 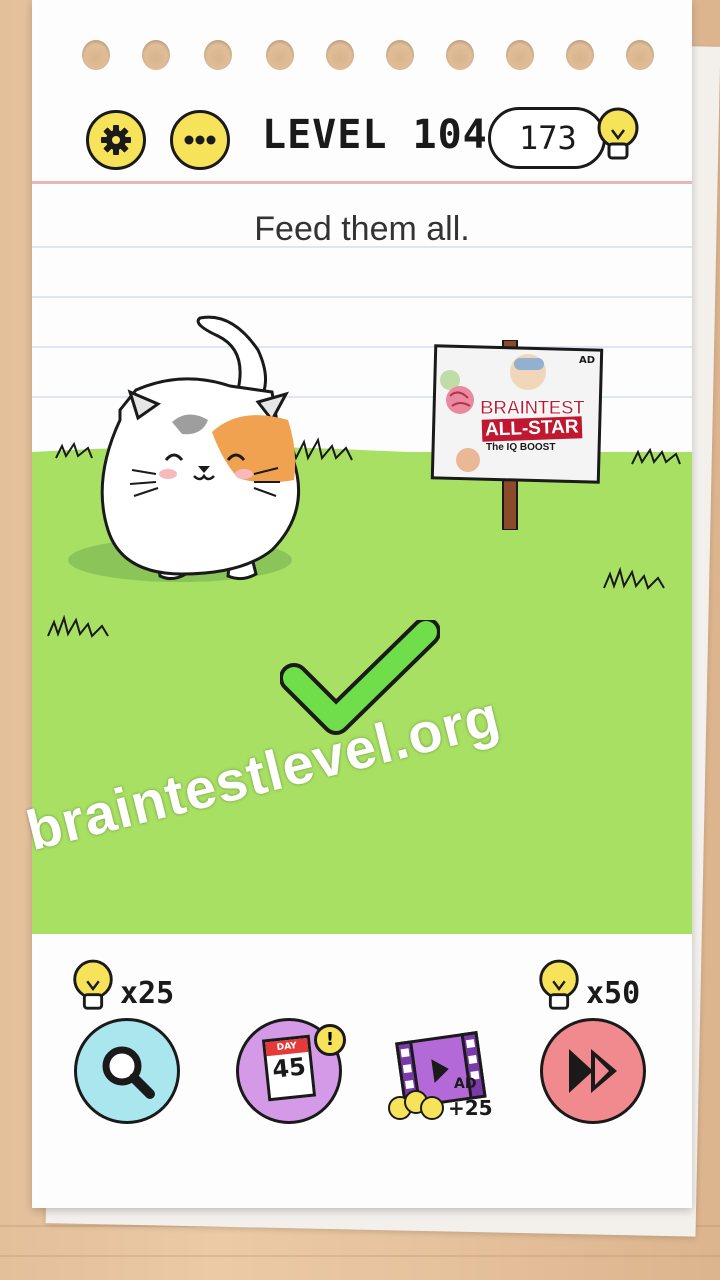 What do you see at coordinates (470, 1108) in the screenshot?
I see `video-reward: +25` at bounding box center [470, 1108].